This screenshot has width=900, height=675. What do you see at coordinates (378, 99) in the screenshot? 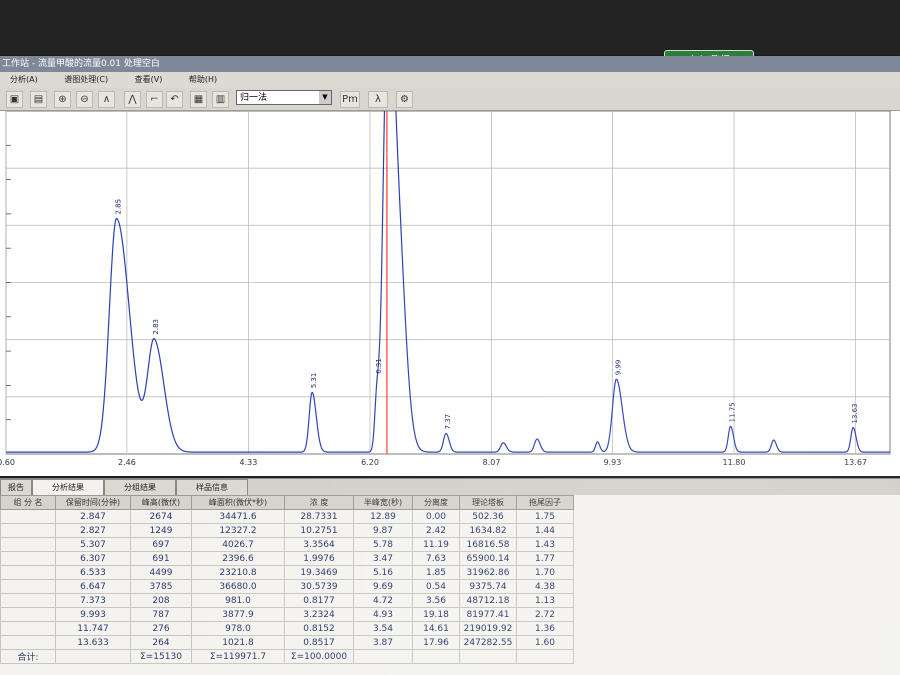
I see `lambda-button: λ` at bounding box center [378, 99].